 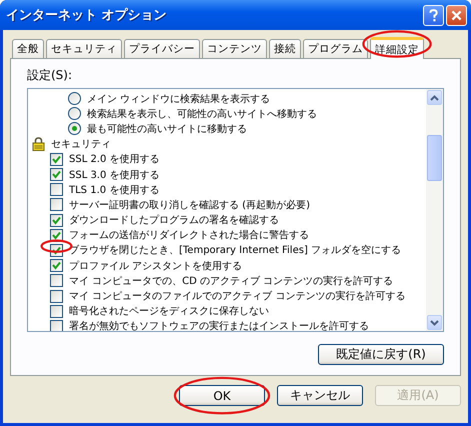 I want to click on tab: 接続, so click(x=285, y=48).